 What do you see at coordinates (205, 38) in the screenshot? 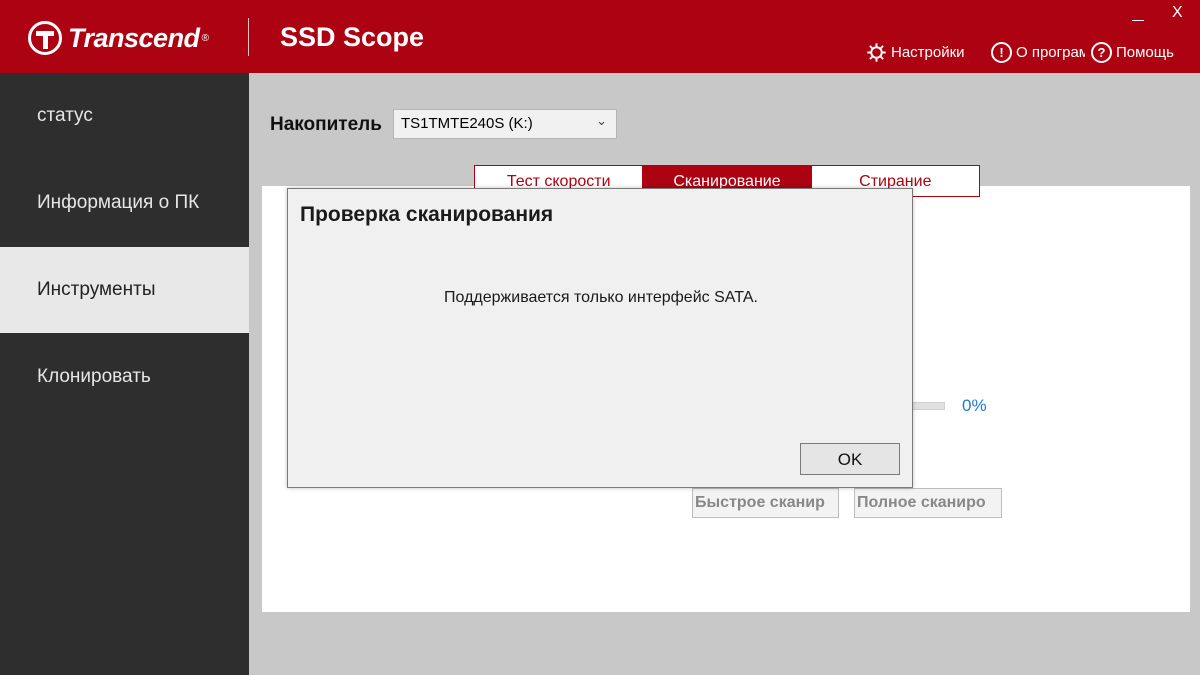
I see `registered-mark: ®` at bounding box center [205, 38].